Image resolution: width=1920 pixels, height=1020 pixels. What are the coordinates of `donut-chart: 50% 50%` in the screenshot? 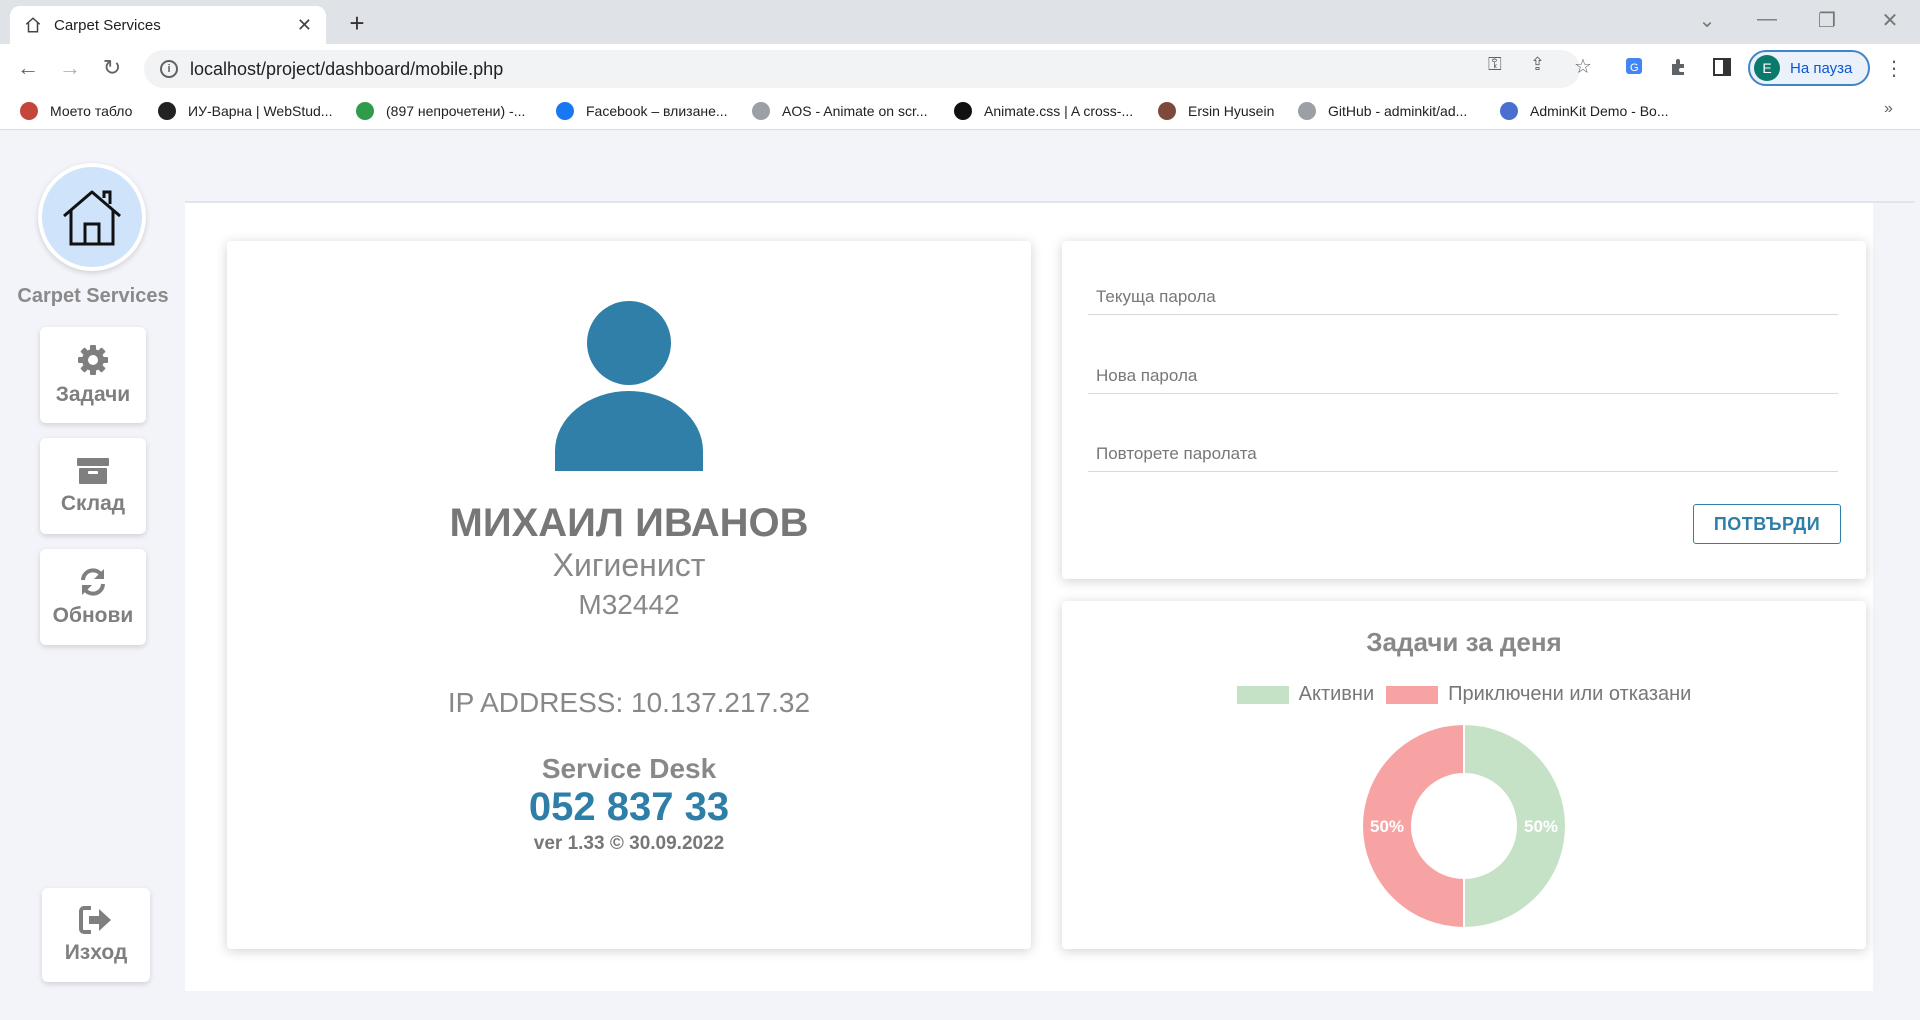 It's located at (1464, 826).